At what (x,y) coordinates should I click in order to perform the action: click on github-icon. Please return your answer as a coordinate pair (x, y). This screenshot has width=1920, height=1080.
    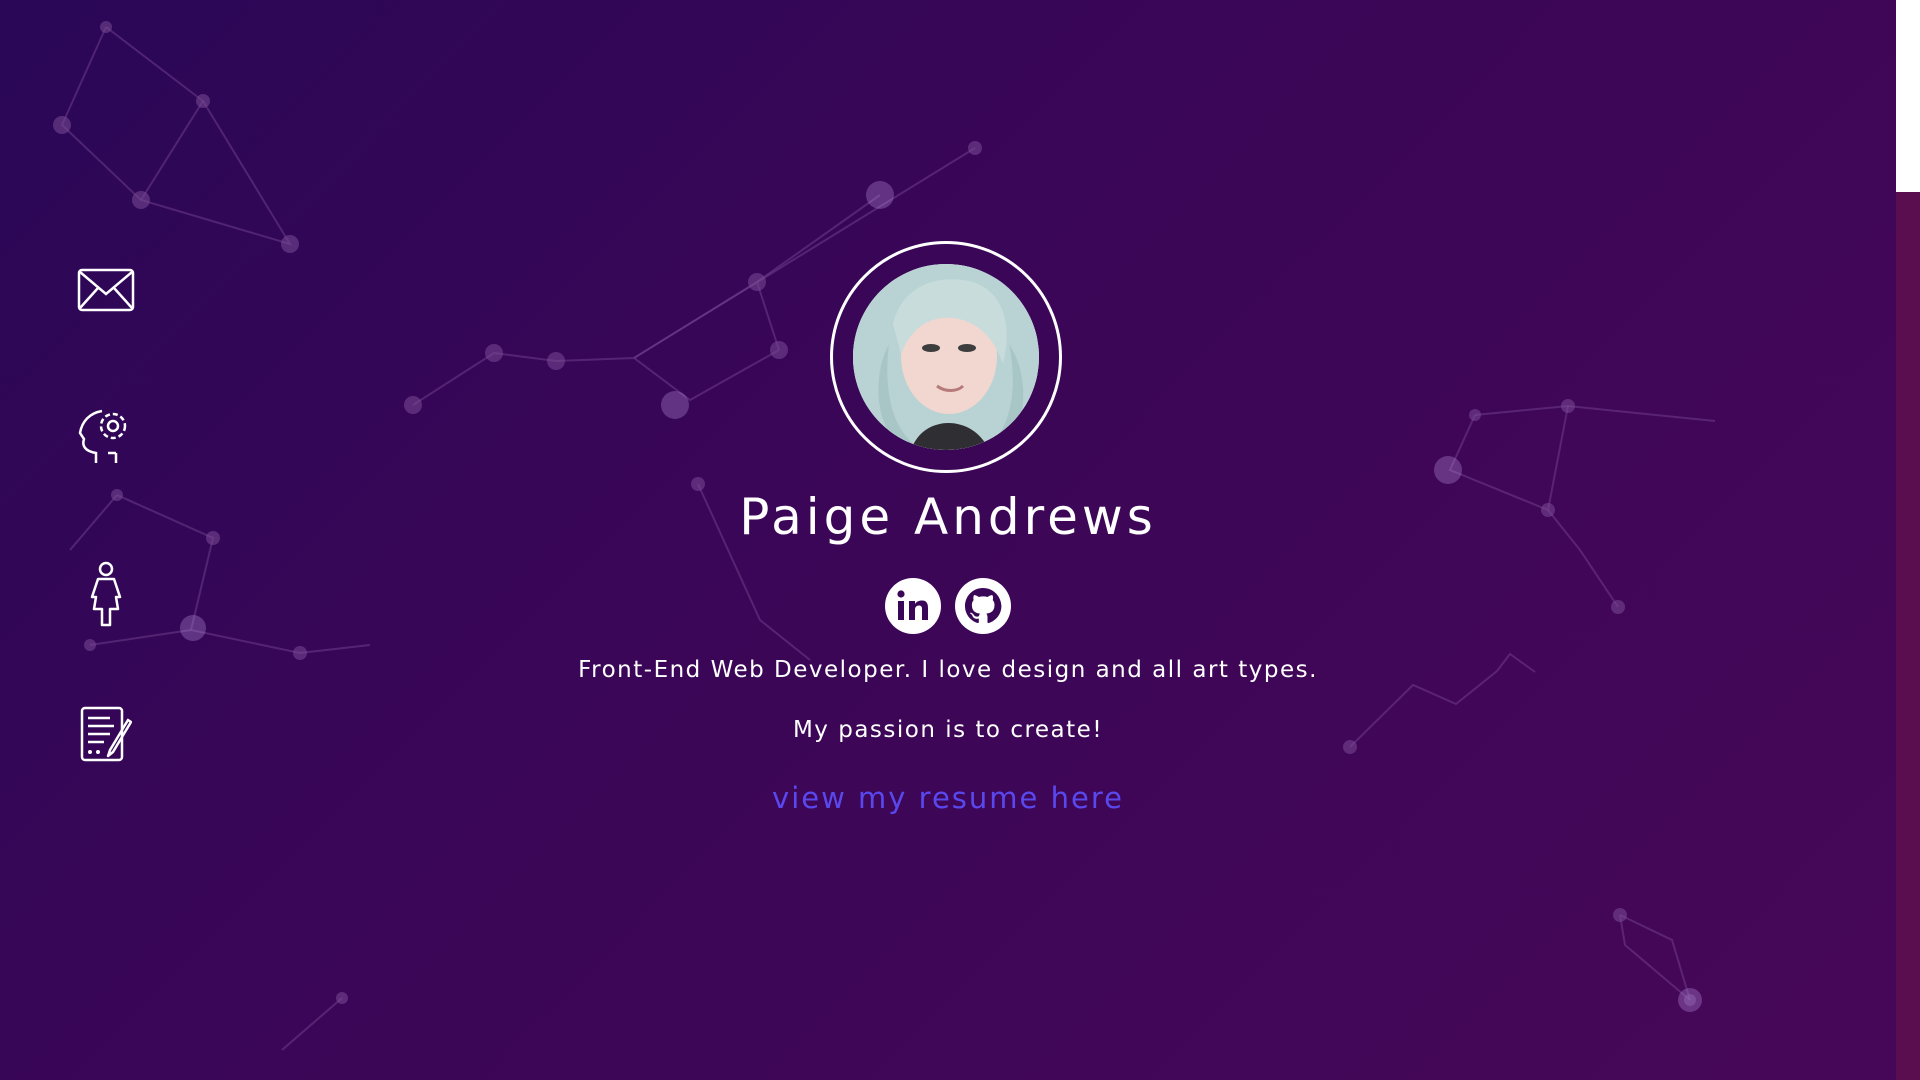
    Looking at the image, I should click on (983, 606).